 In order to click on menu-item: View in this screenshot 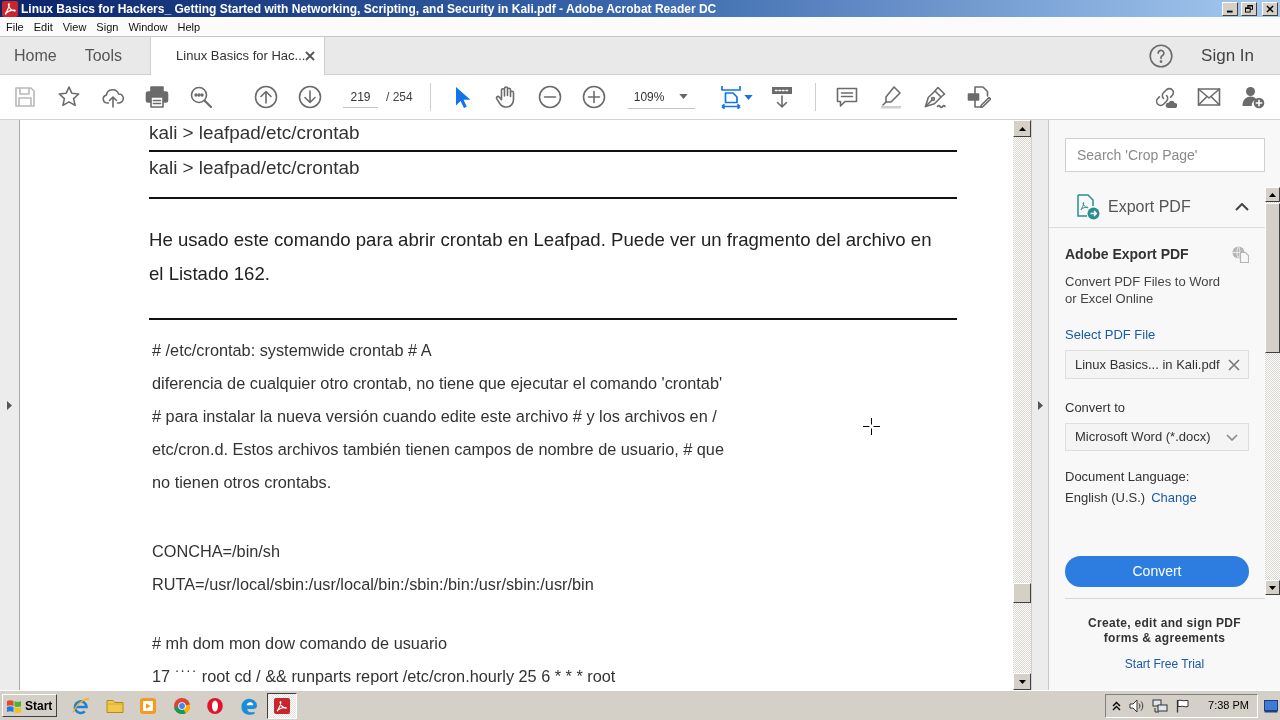, I will do `click(74, 26)`.